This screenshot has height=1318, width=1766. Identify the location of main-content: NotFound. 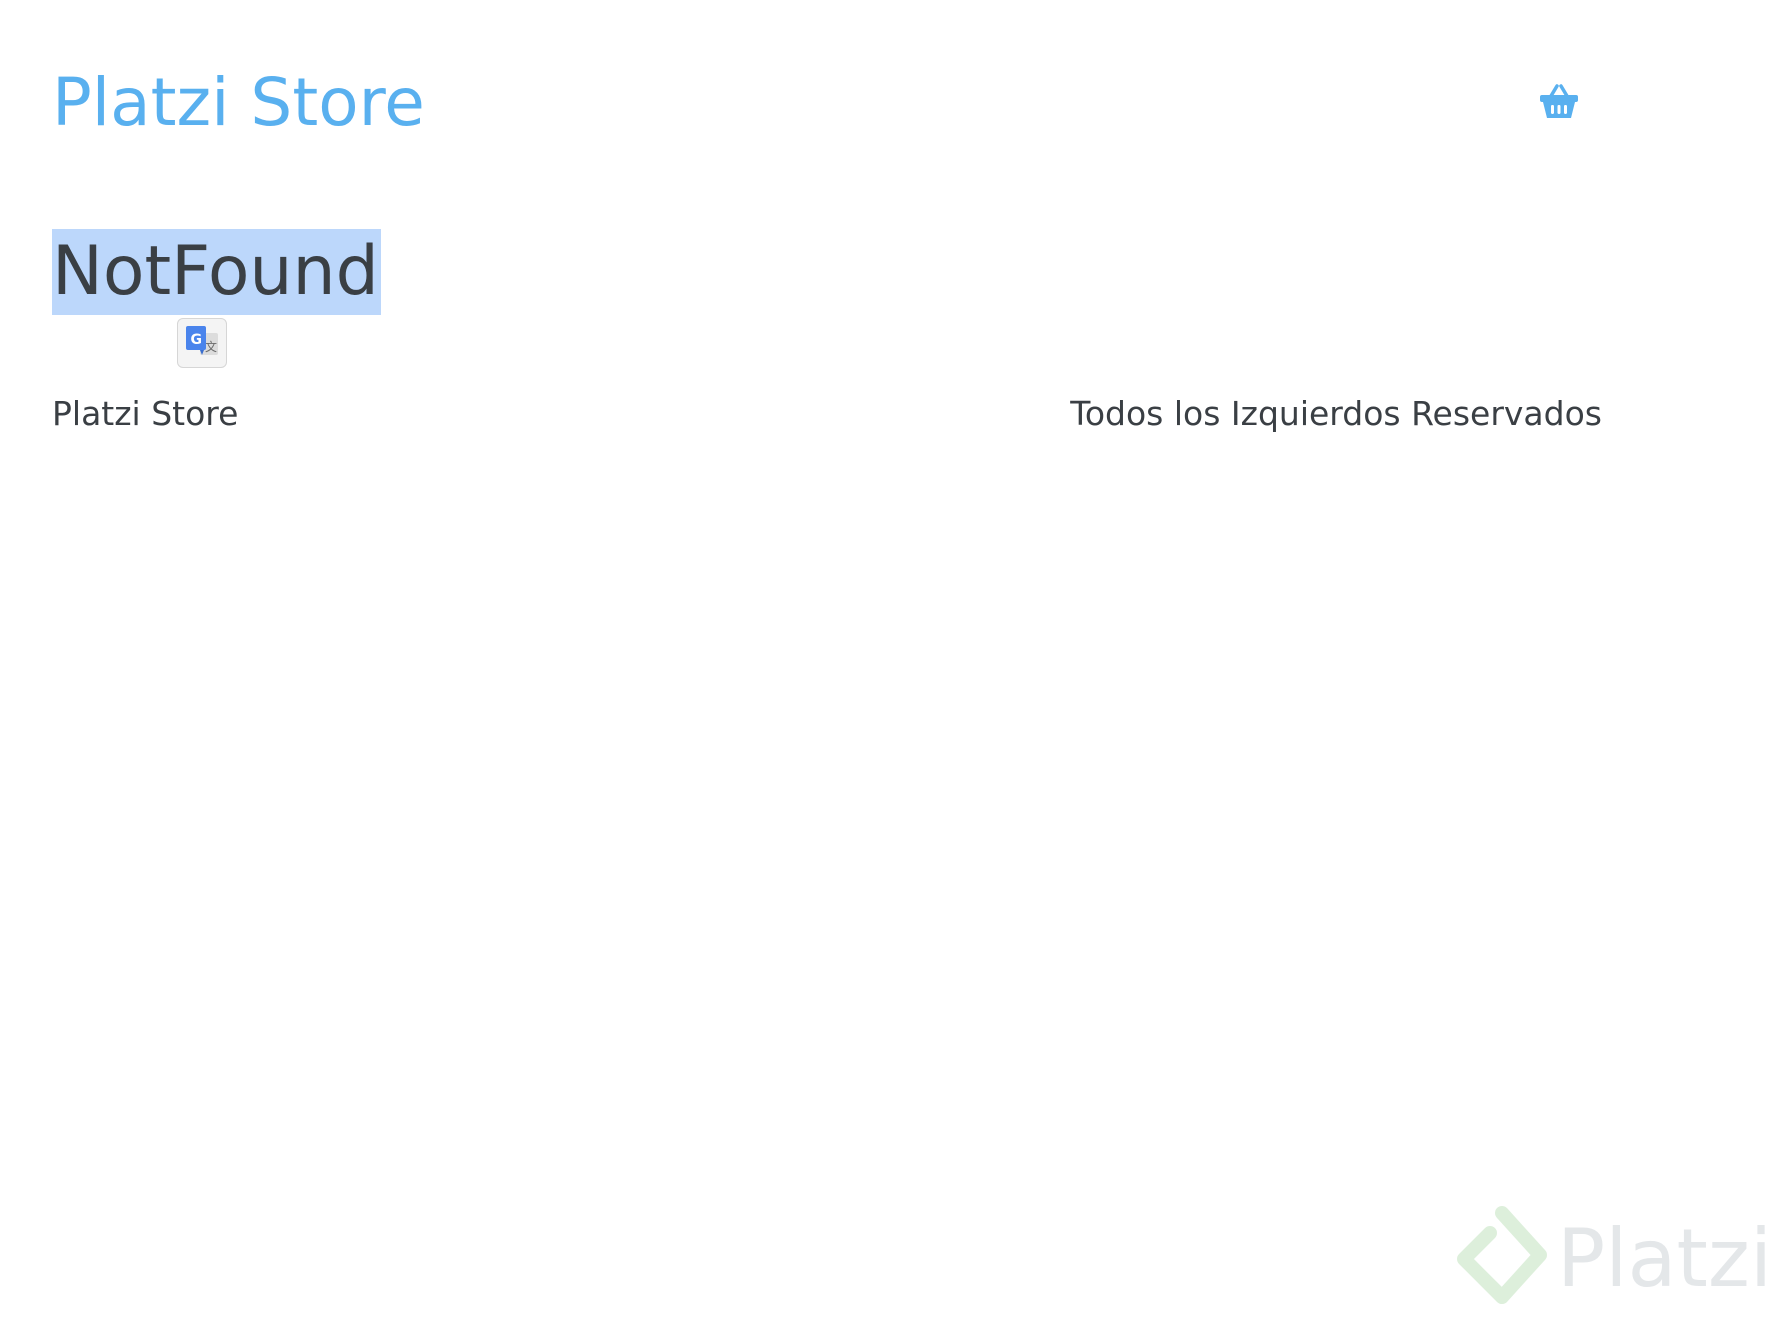
(216, 272).